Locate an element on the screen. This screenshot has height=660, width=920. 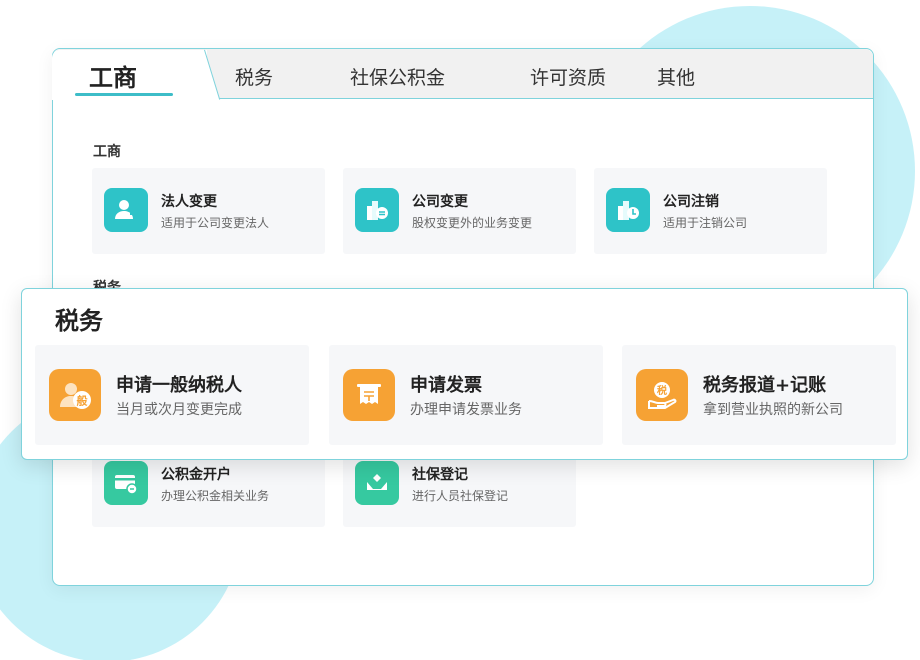
active-tab-indicator is located at coordinates (124, 94).